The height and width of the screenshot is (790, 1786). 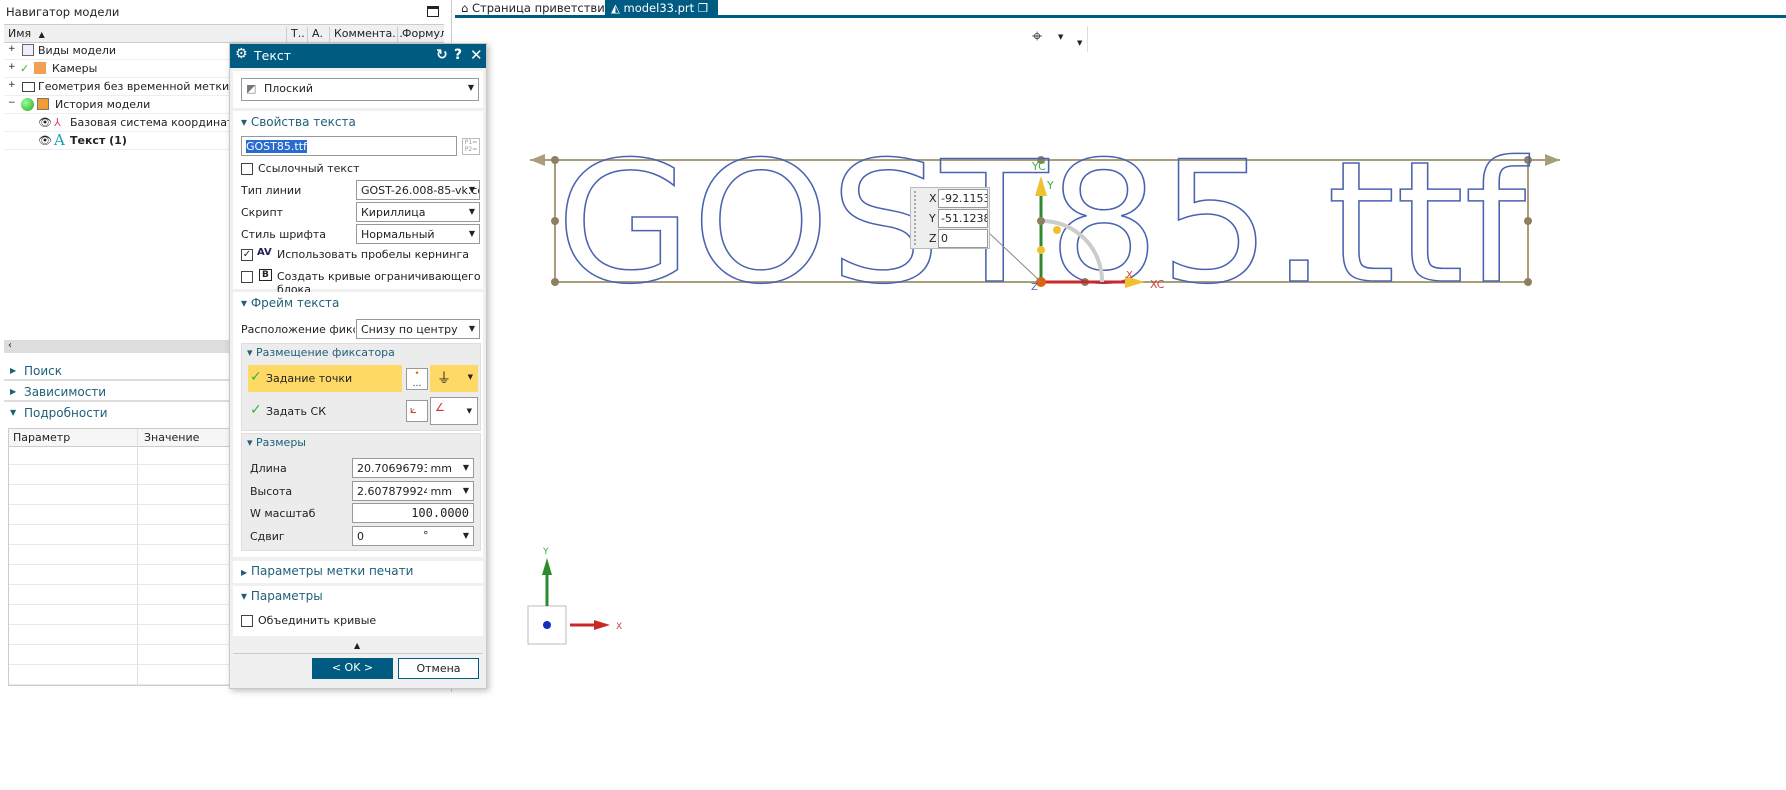 What do you see at coordinates (465, 8) in the screenshot?
I see `home-icon: ⌂` at bounding box center [465, 8].